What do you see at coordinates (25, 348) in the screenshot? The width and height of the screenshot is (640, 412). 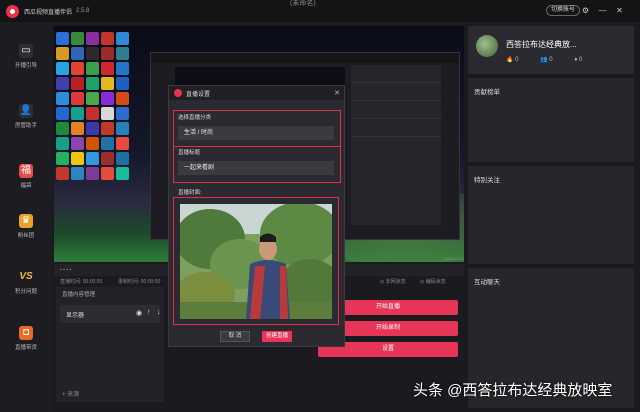 I see `sidebar-item-label: 直播带货` at bounding box center [25, 348].